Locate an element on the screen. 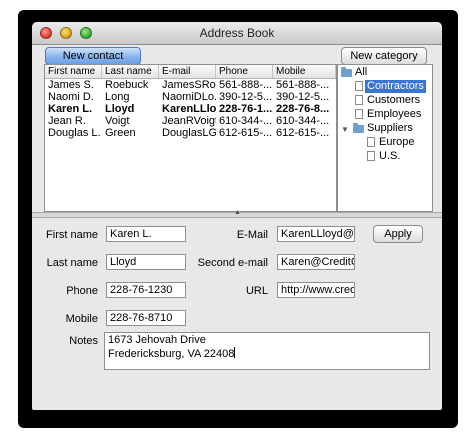  tree-node-all: All is located at coordinates (385, 72).